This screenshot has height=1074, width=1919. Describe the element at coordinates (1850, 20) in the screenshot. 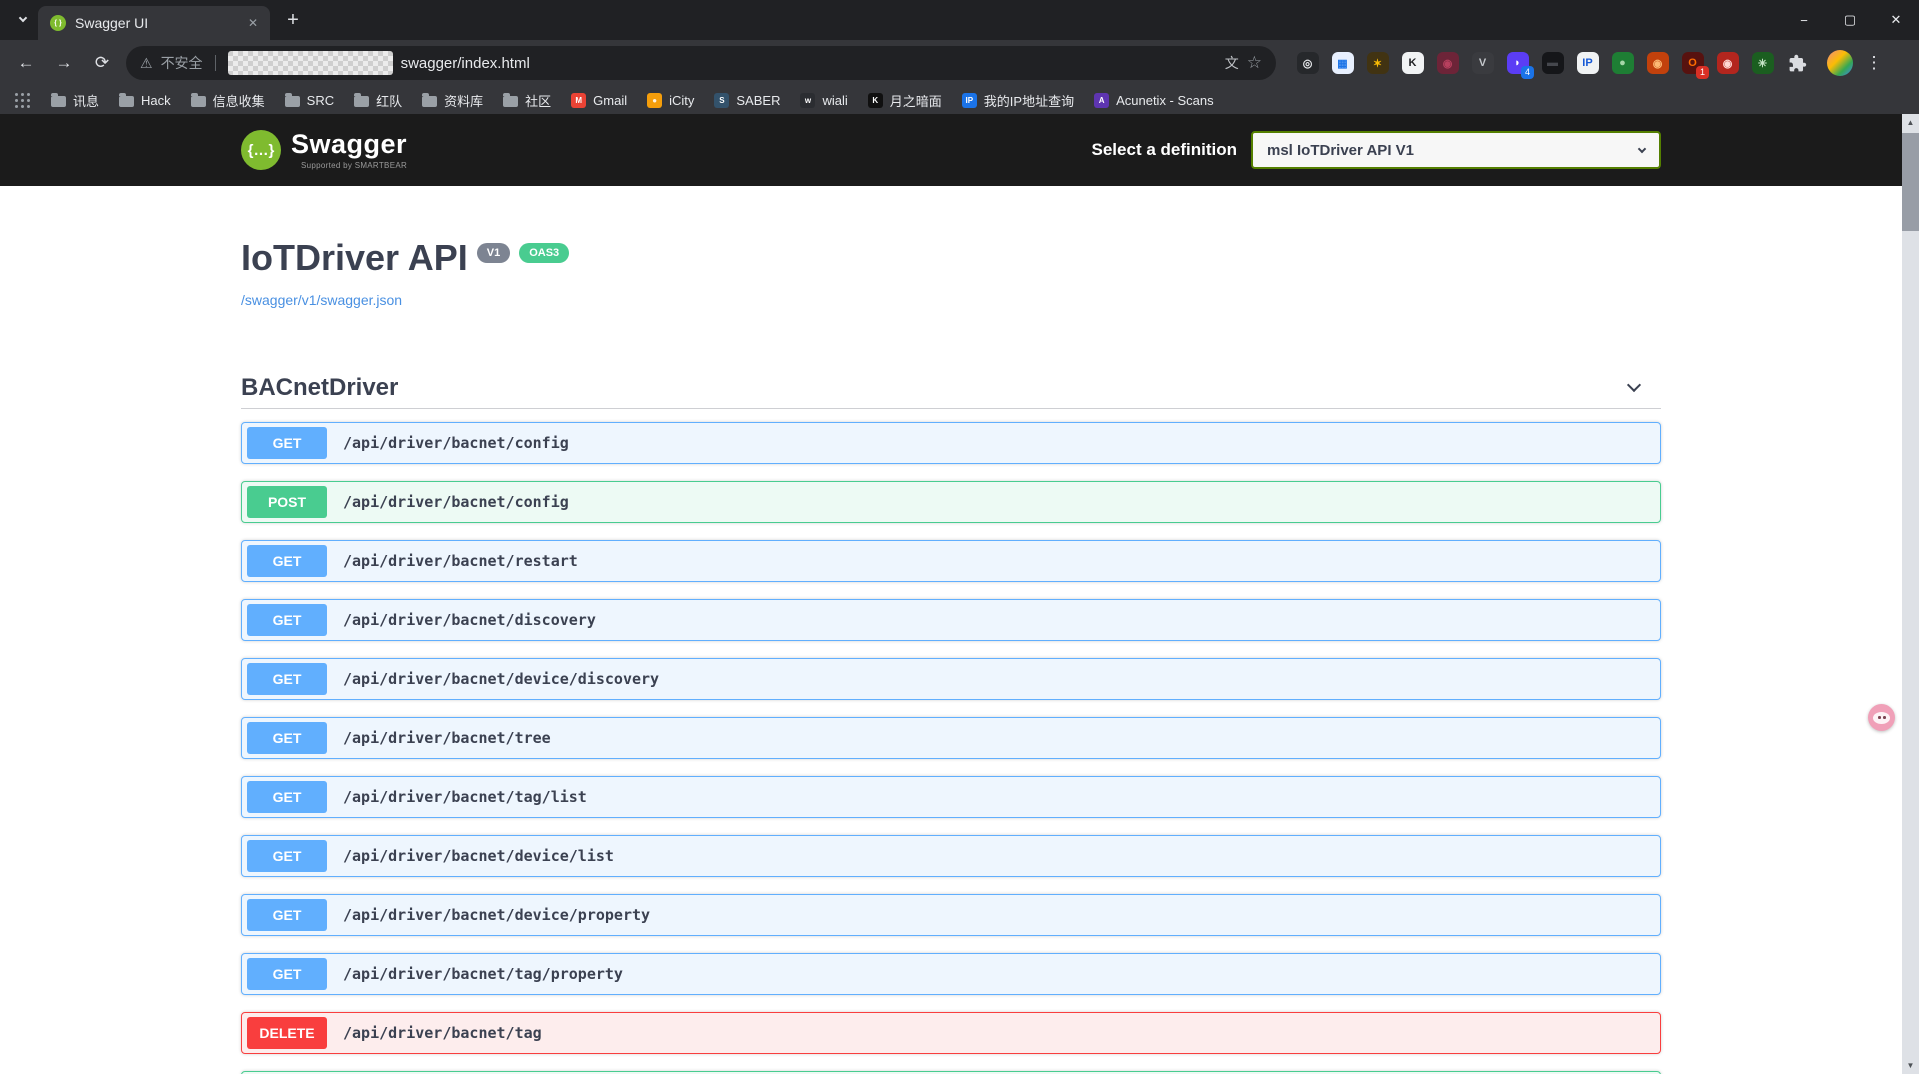

I see `maximize-button: ▢` at that location.